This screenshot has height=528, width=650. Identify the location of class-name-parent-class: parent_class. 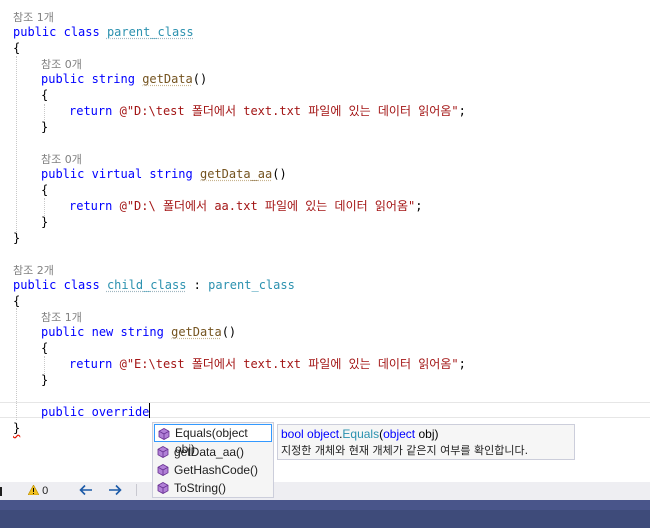
(150, 32).